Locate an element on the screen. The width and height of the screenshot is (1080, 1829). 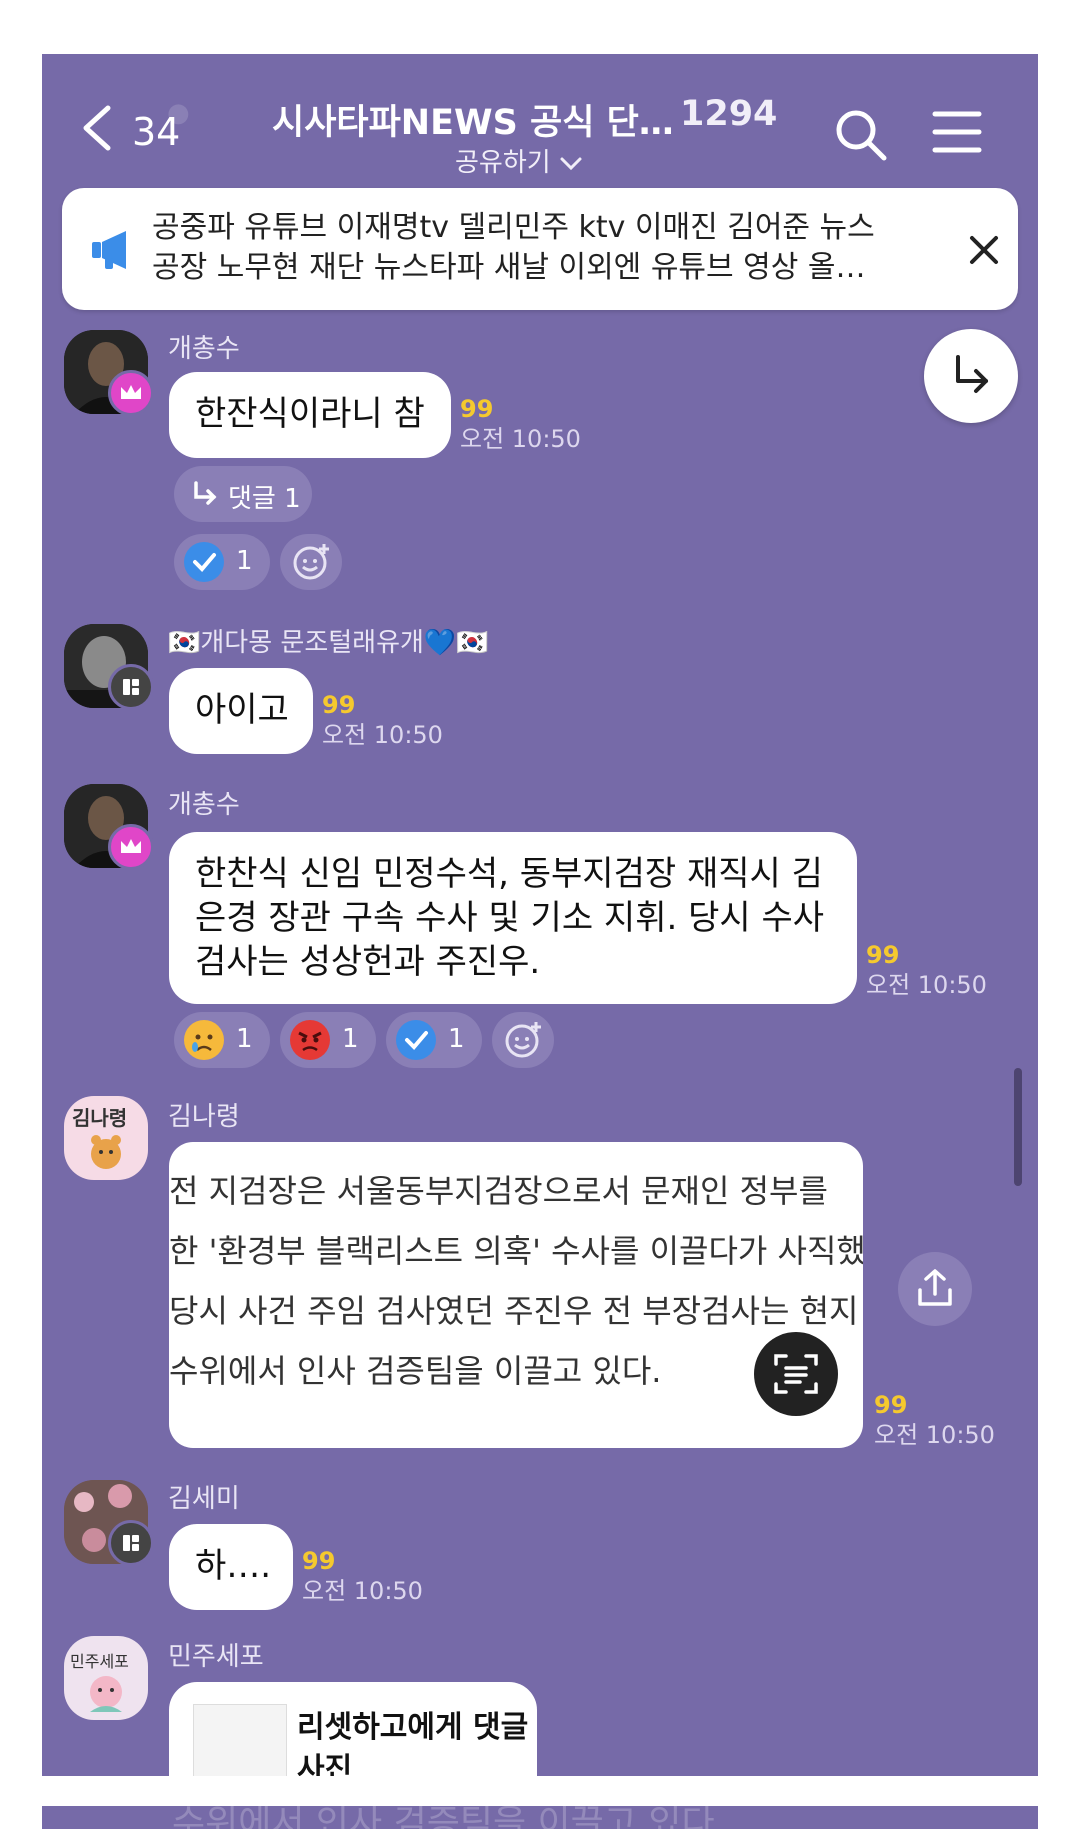
sender-name: 김세미 is located at coordinates (204, 1496).